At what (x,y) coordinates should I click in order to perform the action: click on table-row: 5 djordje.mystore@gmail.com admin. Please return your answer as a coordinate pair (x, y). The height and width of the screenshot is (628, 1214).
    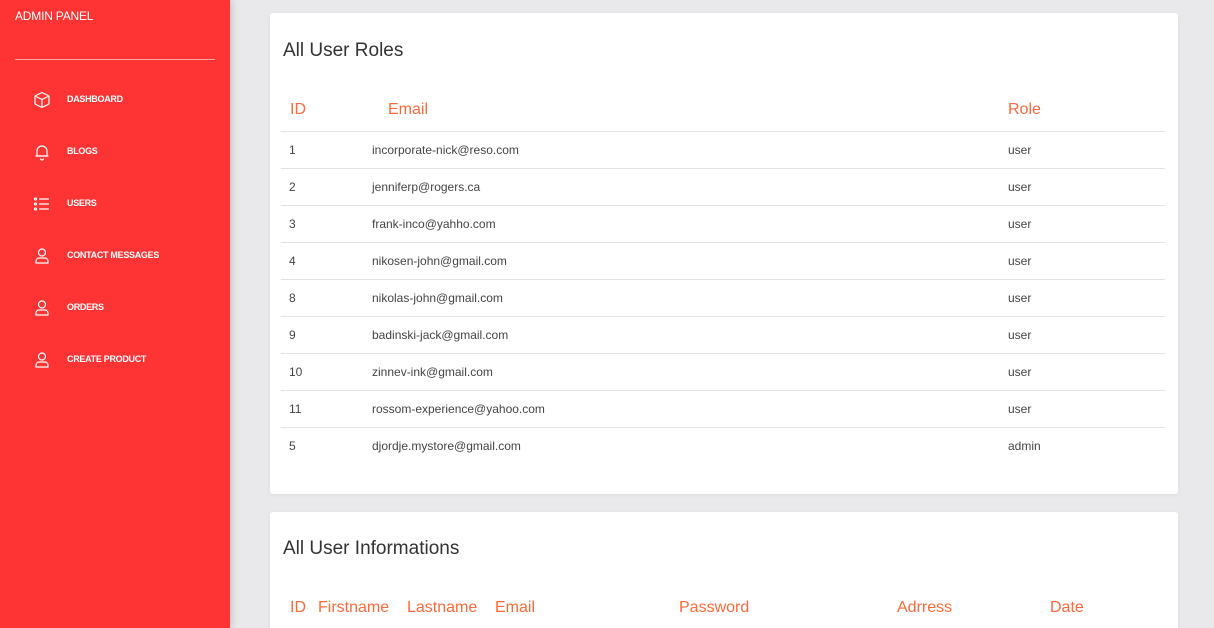
    Looking at the image, I should click on (723, 445).